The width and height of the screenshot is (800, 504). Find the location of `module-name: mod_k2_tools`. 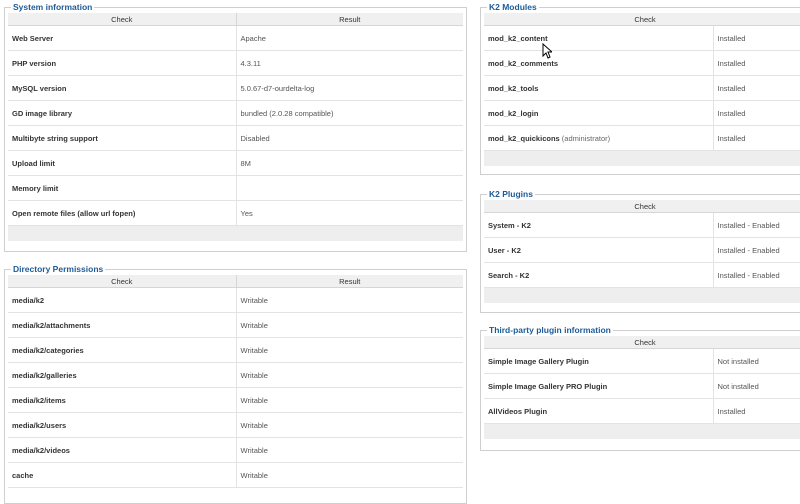

module-name: mod_k2_tools is located at coordinates (513, 88).